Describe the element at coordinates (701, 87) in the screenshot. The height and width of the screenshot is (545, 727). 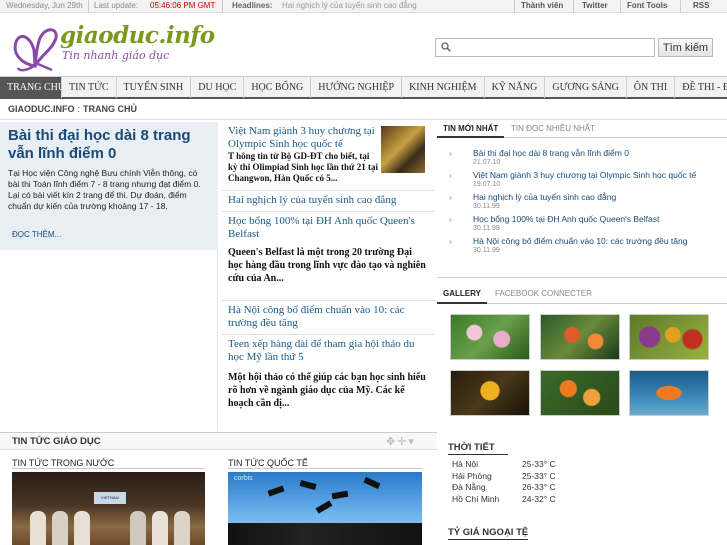
I see `nav-de-thi-dap-an: ĐỀ THI - ĐÁP ÁN` at that location.